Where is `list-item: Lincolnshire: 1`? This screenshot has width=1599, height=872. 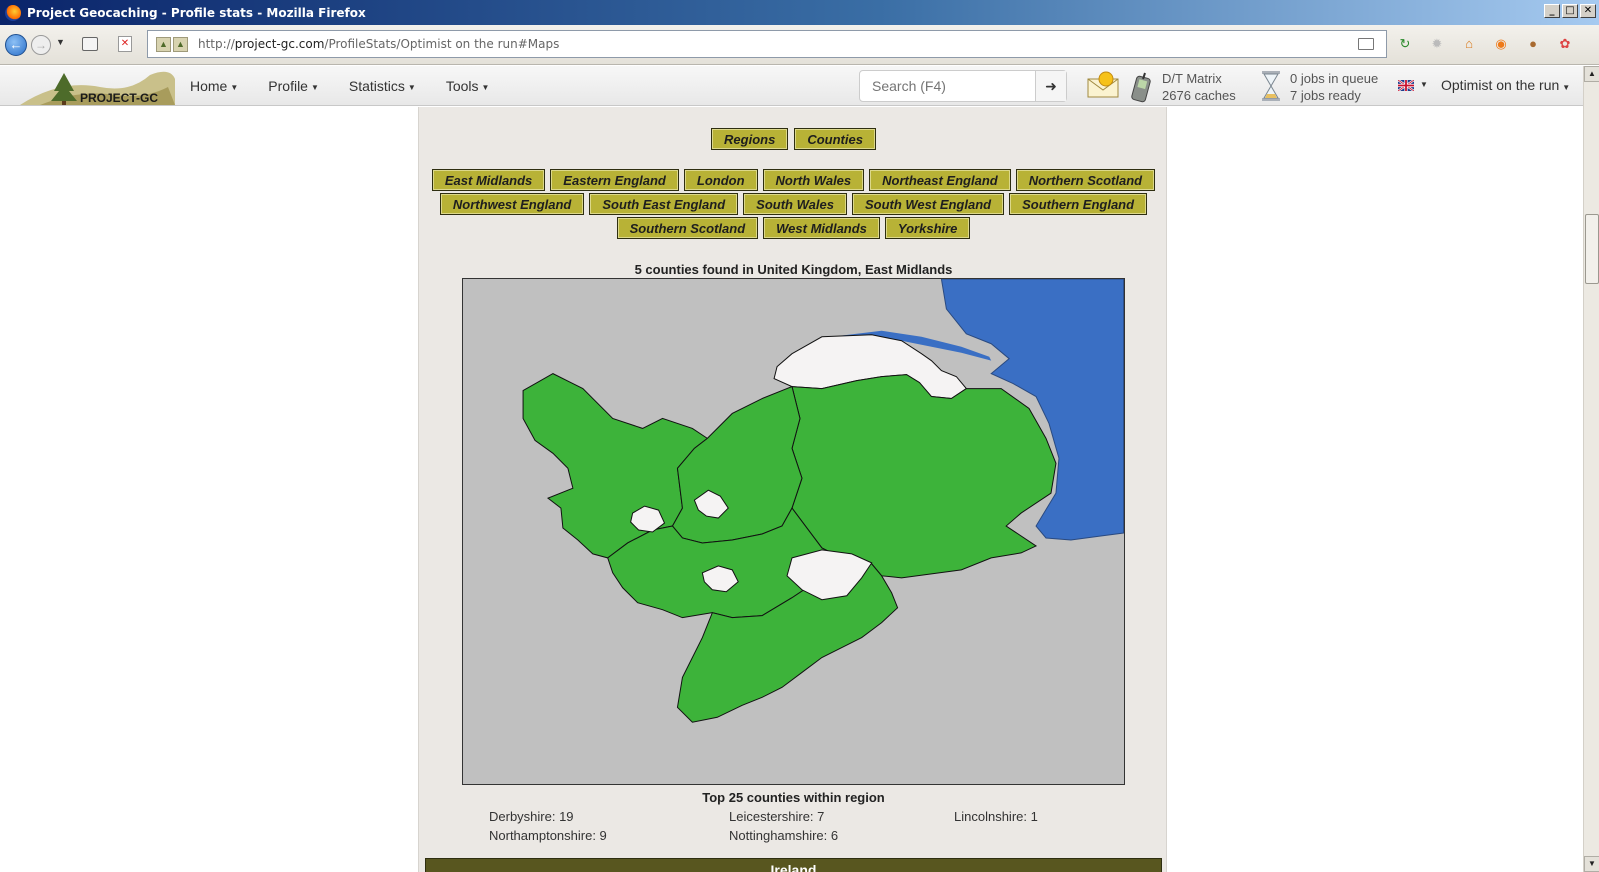
list-item: Lincolnshire: 1 is located at coordinates (996, 816).